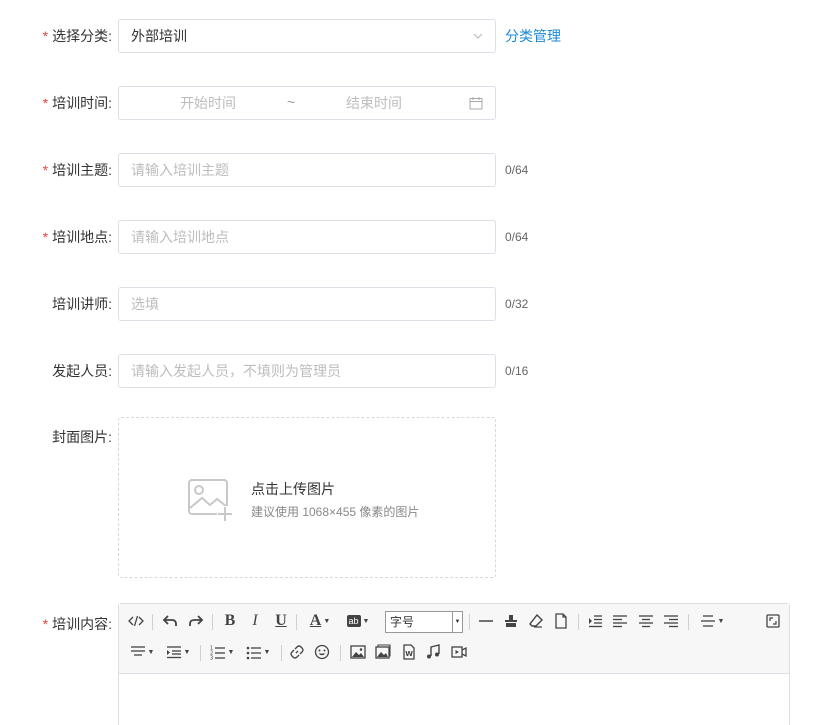 This screenshot has height=725, width=814. I want to click on location-counter: 0/64, so click(517, 237).